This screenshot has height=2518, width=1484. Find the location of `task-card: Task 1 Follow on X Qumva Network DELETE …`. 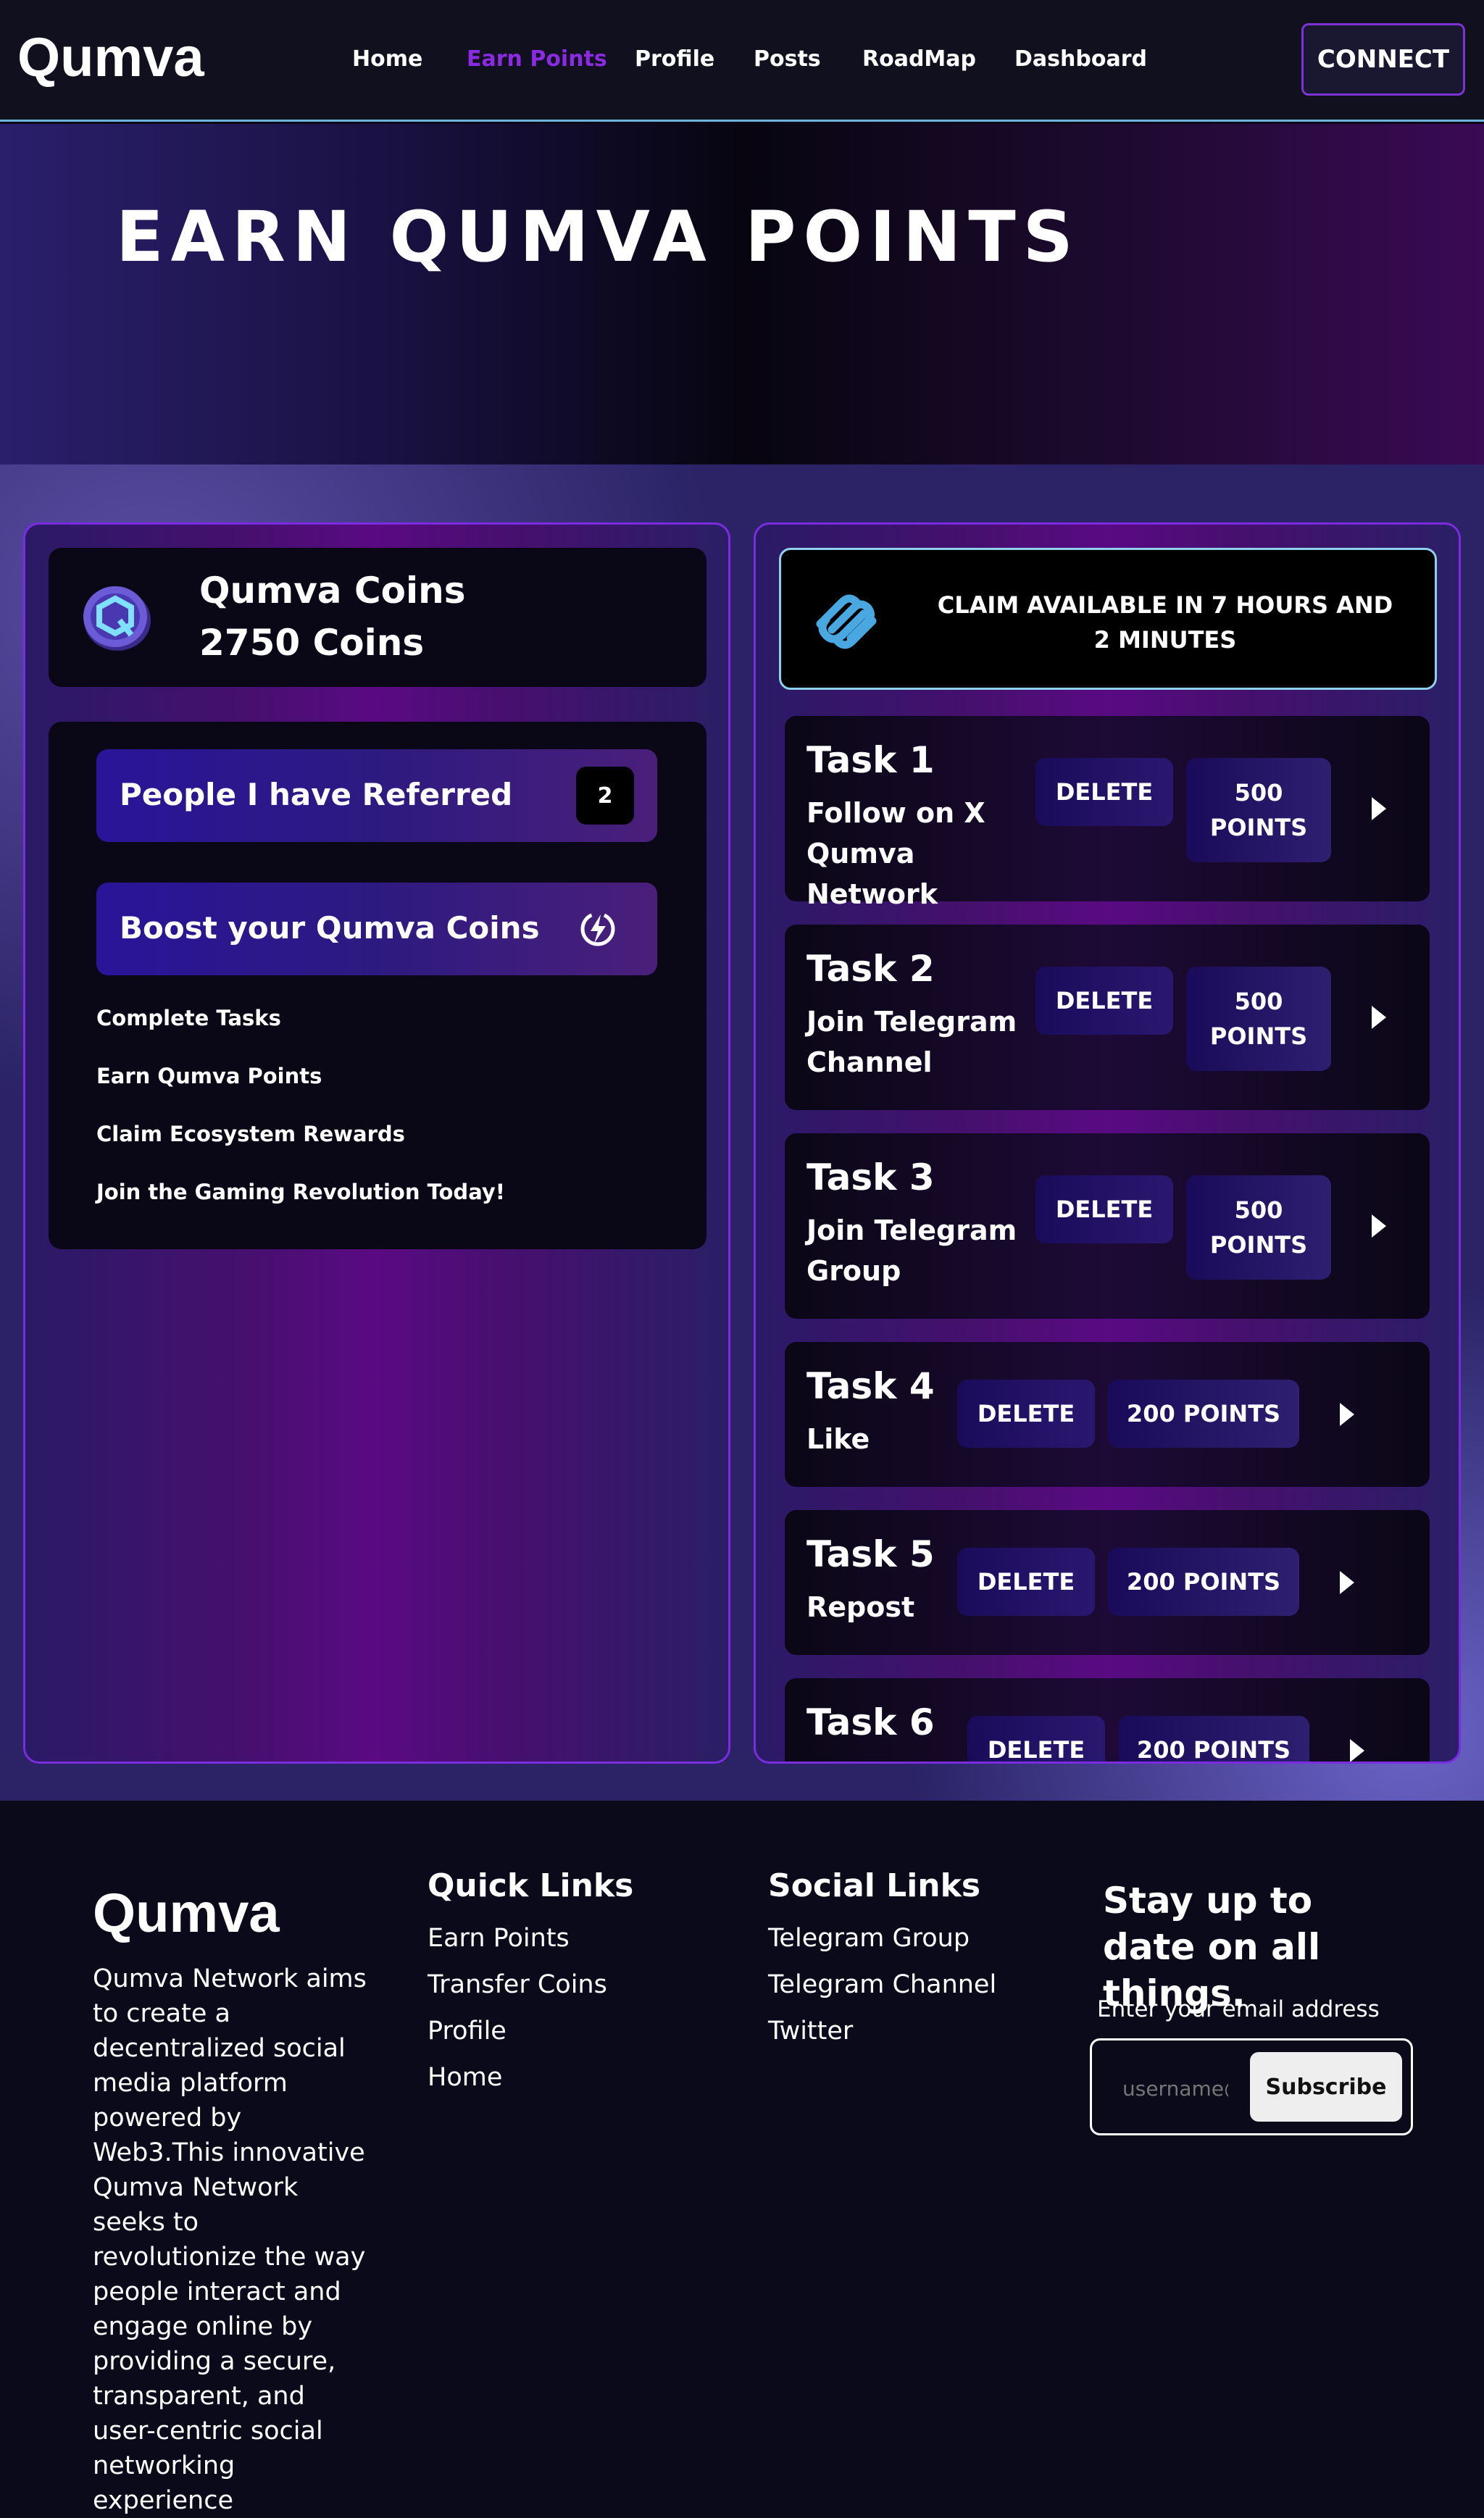

task-card: Task 1 Follow on X Qumva Network DELETE … is located at coordinates (1107, 813).